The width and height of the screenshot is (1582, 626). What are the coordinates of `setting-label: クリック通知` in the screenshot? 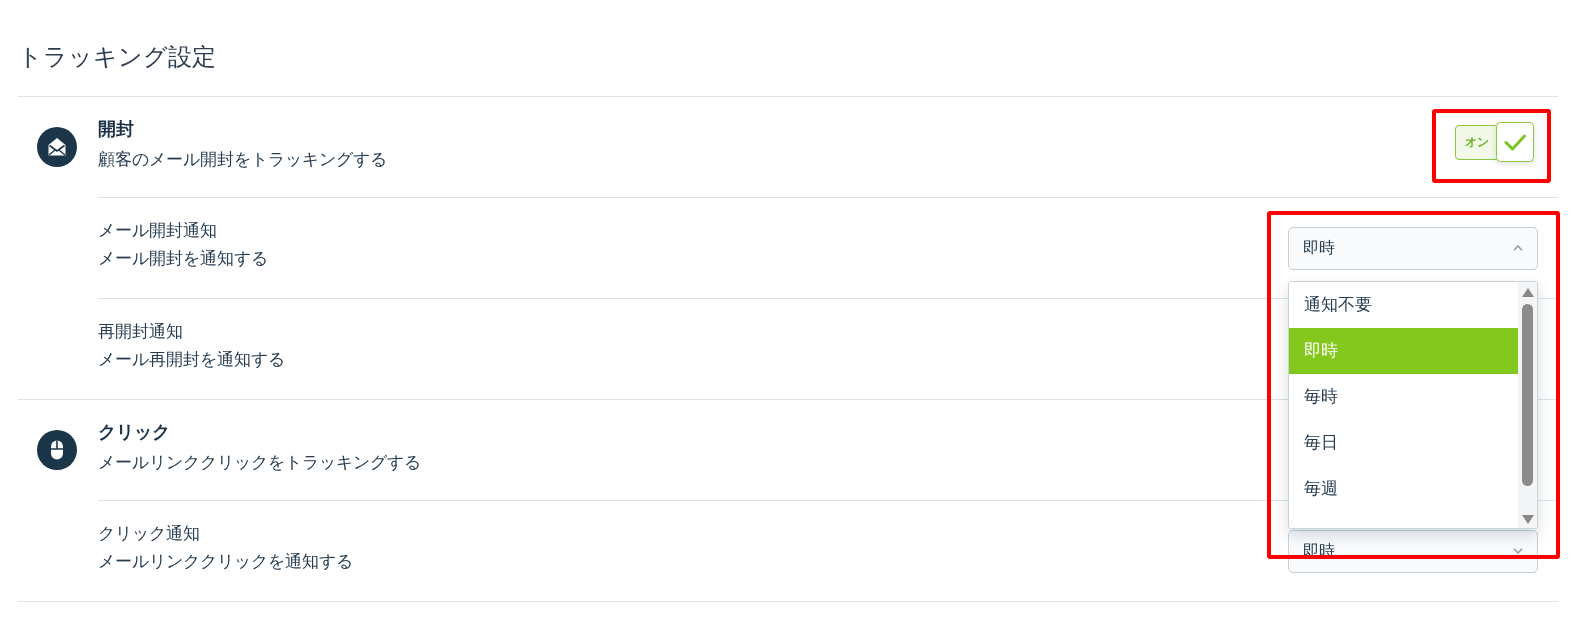 It's located at (149, 534).